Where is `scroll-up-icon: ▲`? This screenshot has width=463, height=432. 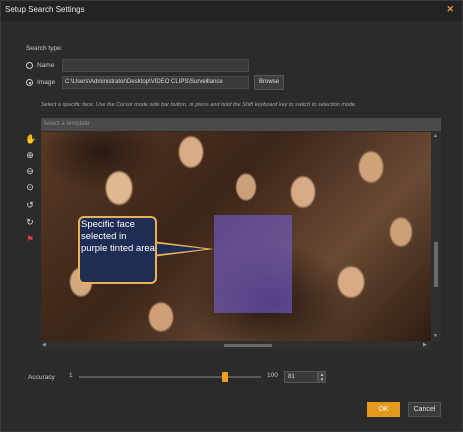 scroll-up-icon: ▲ is located at coordinates (435, 136).